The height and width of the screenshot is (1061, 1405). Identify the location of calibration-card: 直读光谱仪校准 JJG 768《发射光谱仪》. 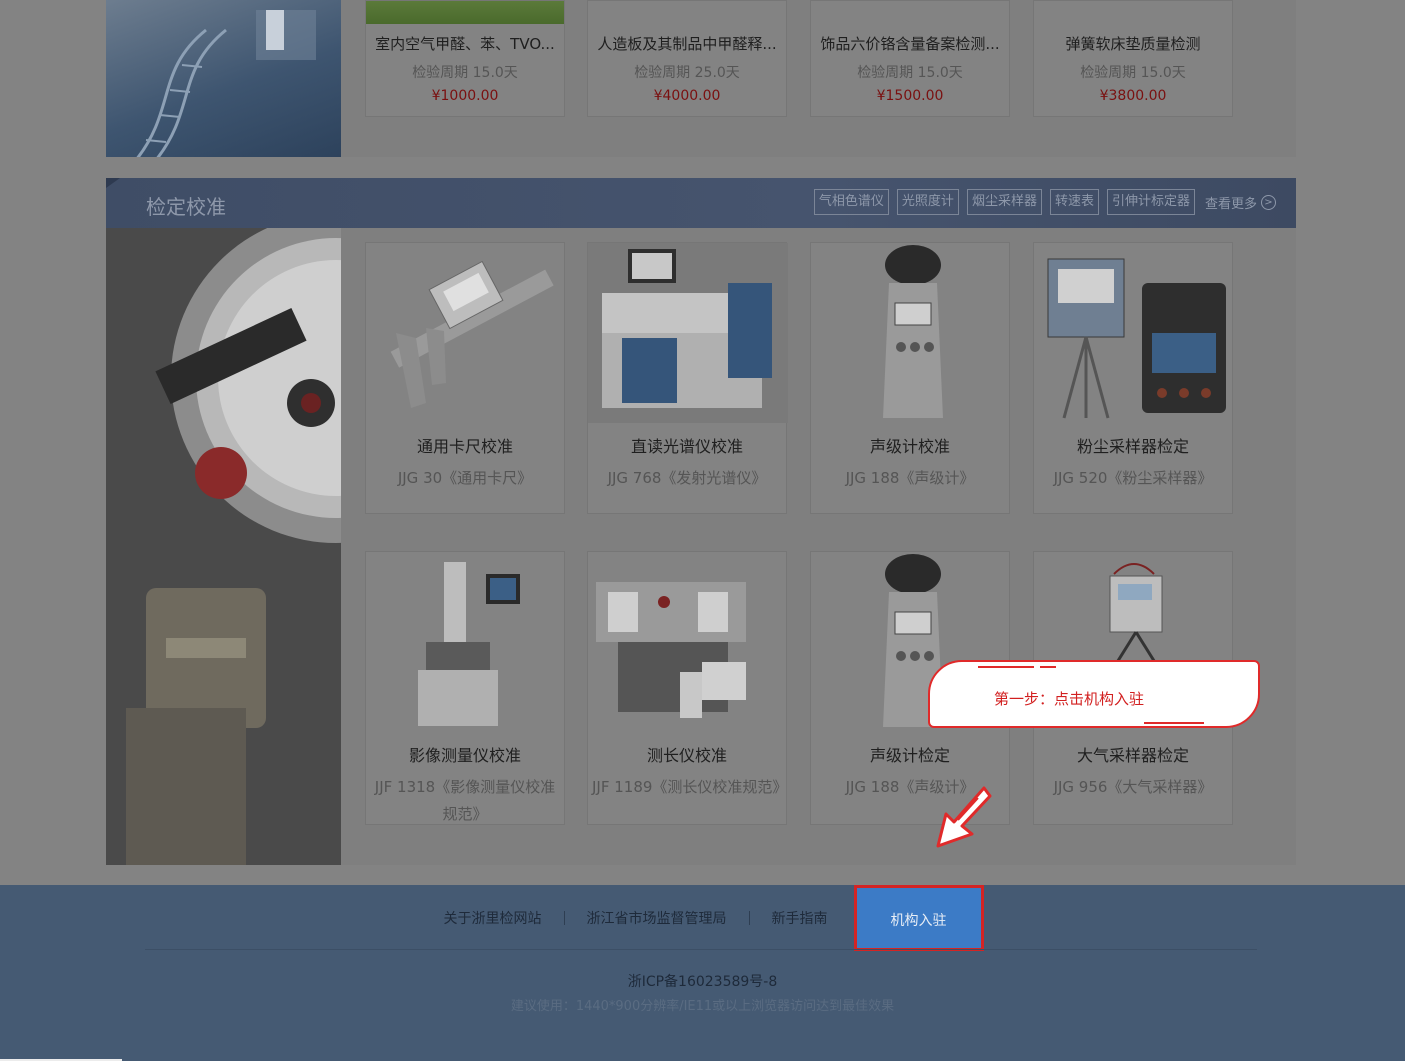
(687, 378).